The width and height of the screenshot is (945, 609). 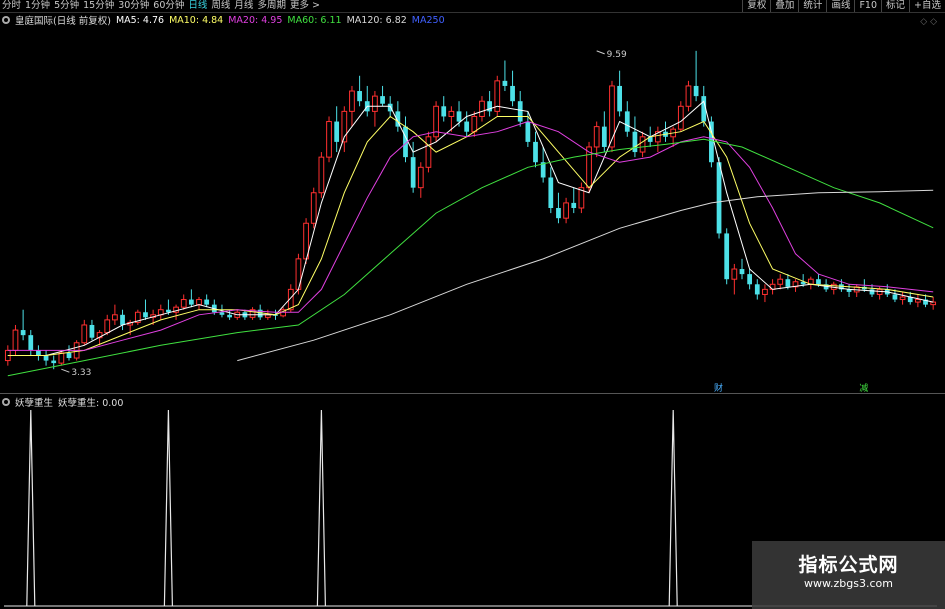 I want to click on indicator-legend: 妖孽重生 妖孽重生: 0.00, so click(x=65, y=402).